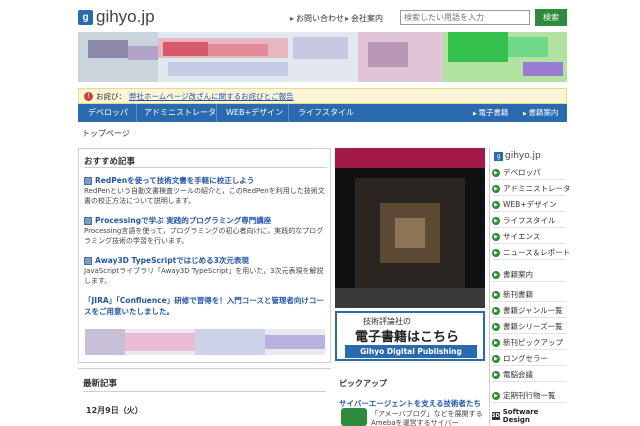 This screenshot has width=640, height=426. What do you see at coordinates (411, 351) in the screenshot?
I see `ebook-line3: Gihyo Digital Publishing` at bounding box center [411, 351].